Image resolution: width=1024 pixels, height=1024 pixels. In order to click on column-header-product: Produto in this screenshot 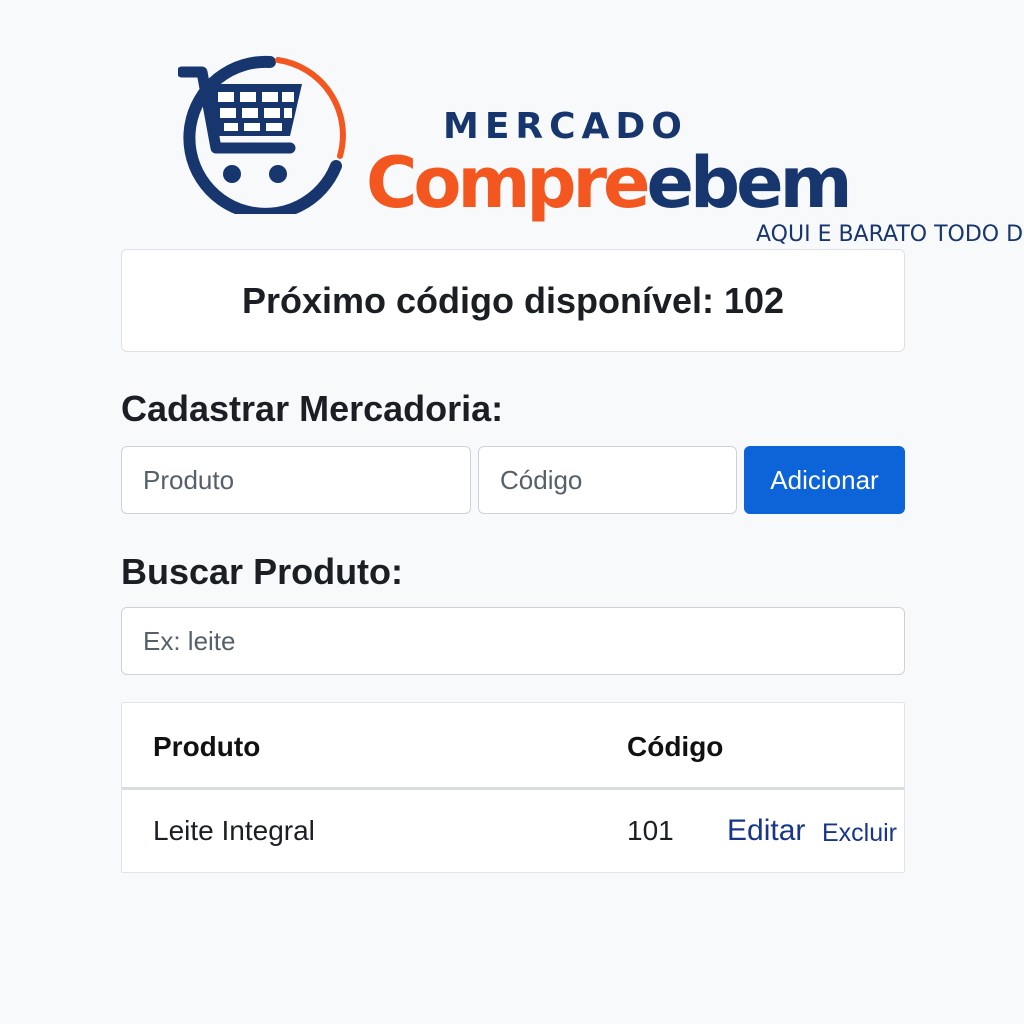, I will do `click(207, 746)`.